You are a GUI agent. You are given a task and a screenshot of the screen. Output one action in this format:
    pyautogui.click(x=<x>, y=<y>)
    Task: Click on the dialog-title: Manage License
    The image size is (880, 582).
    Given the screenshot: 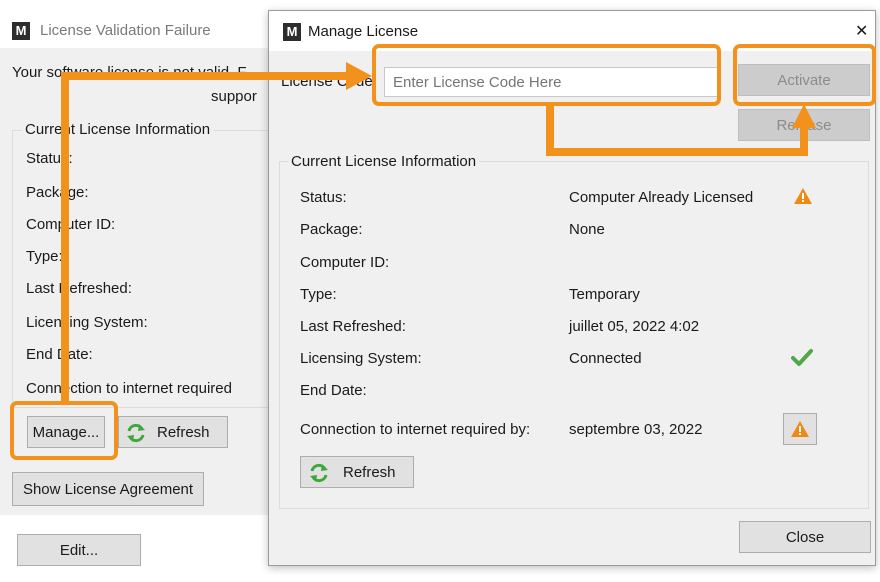 What is the action you would take?
    pyautogui.click(x=363, y=31)
    